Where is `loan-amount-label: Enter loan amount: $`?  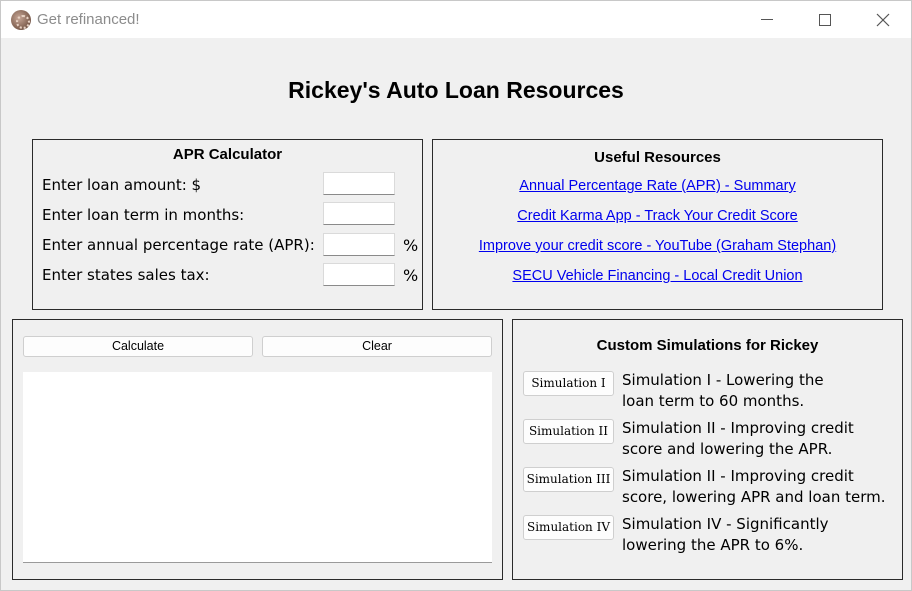
loan-amount-label: Enter loan amount: $ is located at coordinates (122, 185).